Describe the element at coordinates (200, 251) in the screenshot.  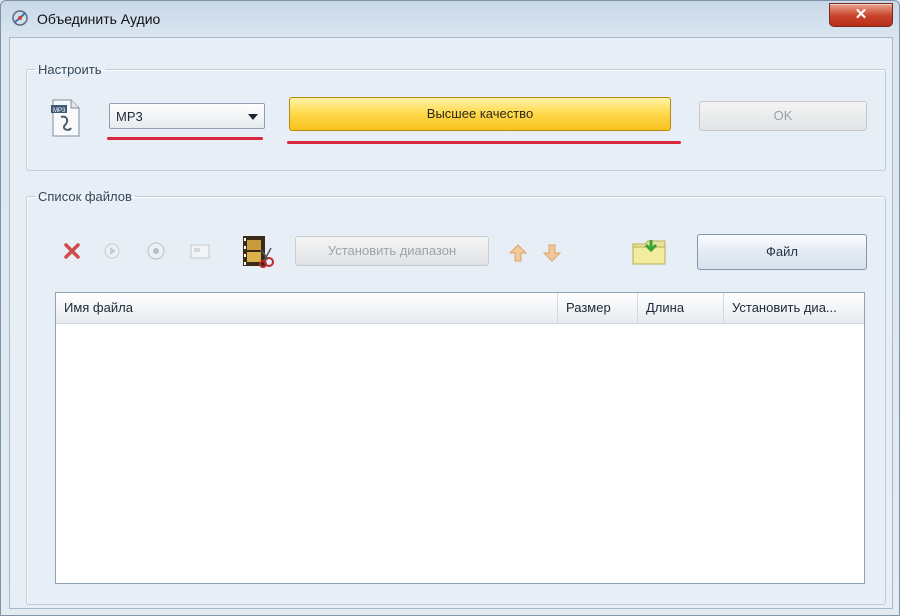
I see `info-icon` at that location.